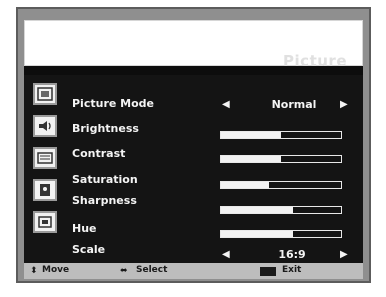  Describe the element at coordinates (251, 135) in the screenshot. I see `brightness-slider-fill` at that location.